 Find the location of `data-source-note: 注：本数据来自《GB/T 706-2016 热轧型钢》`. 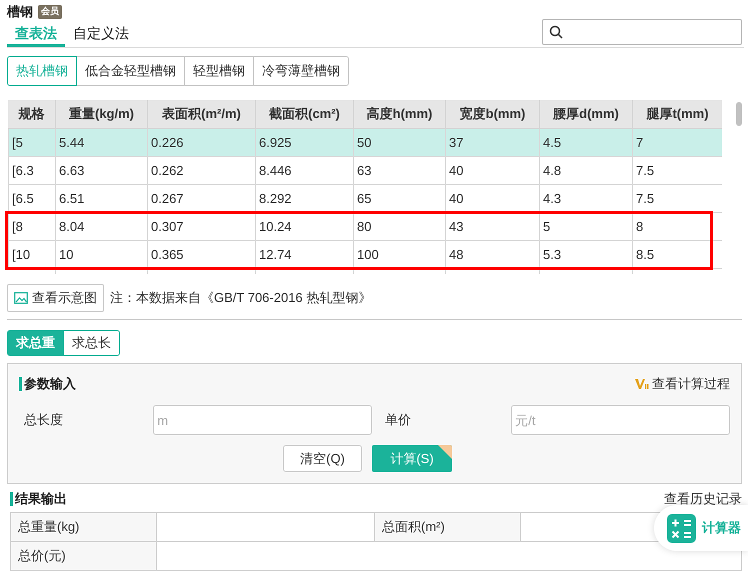

data-source-note: 注：本数据来自《GB/T 706-2016 热轧型钢》 is located at coordinates (241, 298).